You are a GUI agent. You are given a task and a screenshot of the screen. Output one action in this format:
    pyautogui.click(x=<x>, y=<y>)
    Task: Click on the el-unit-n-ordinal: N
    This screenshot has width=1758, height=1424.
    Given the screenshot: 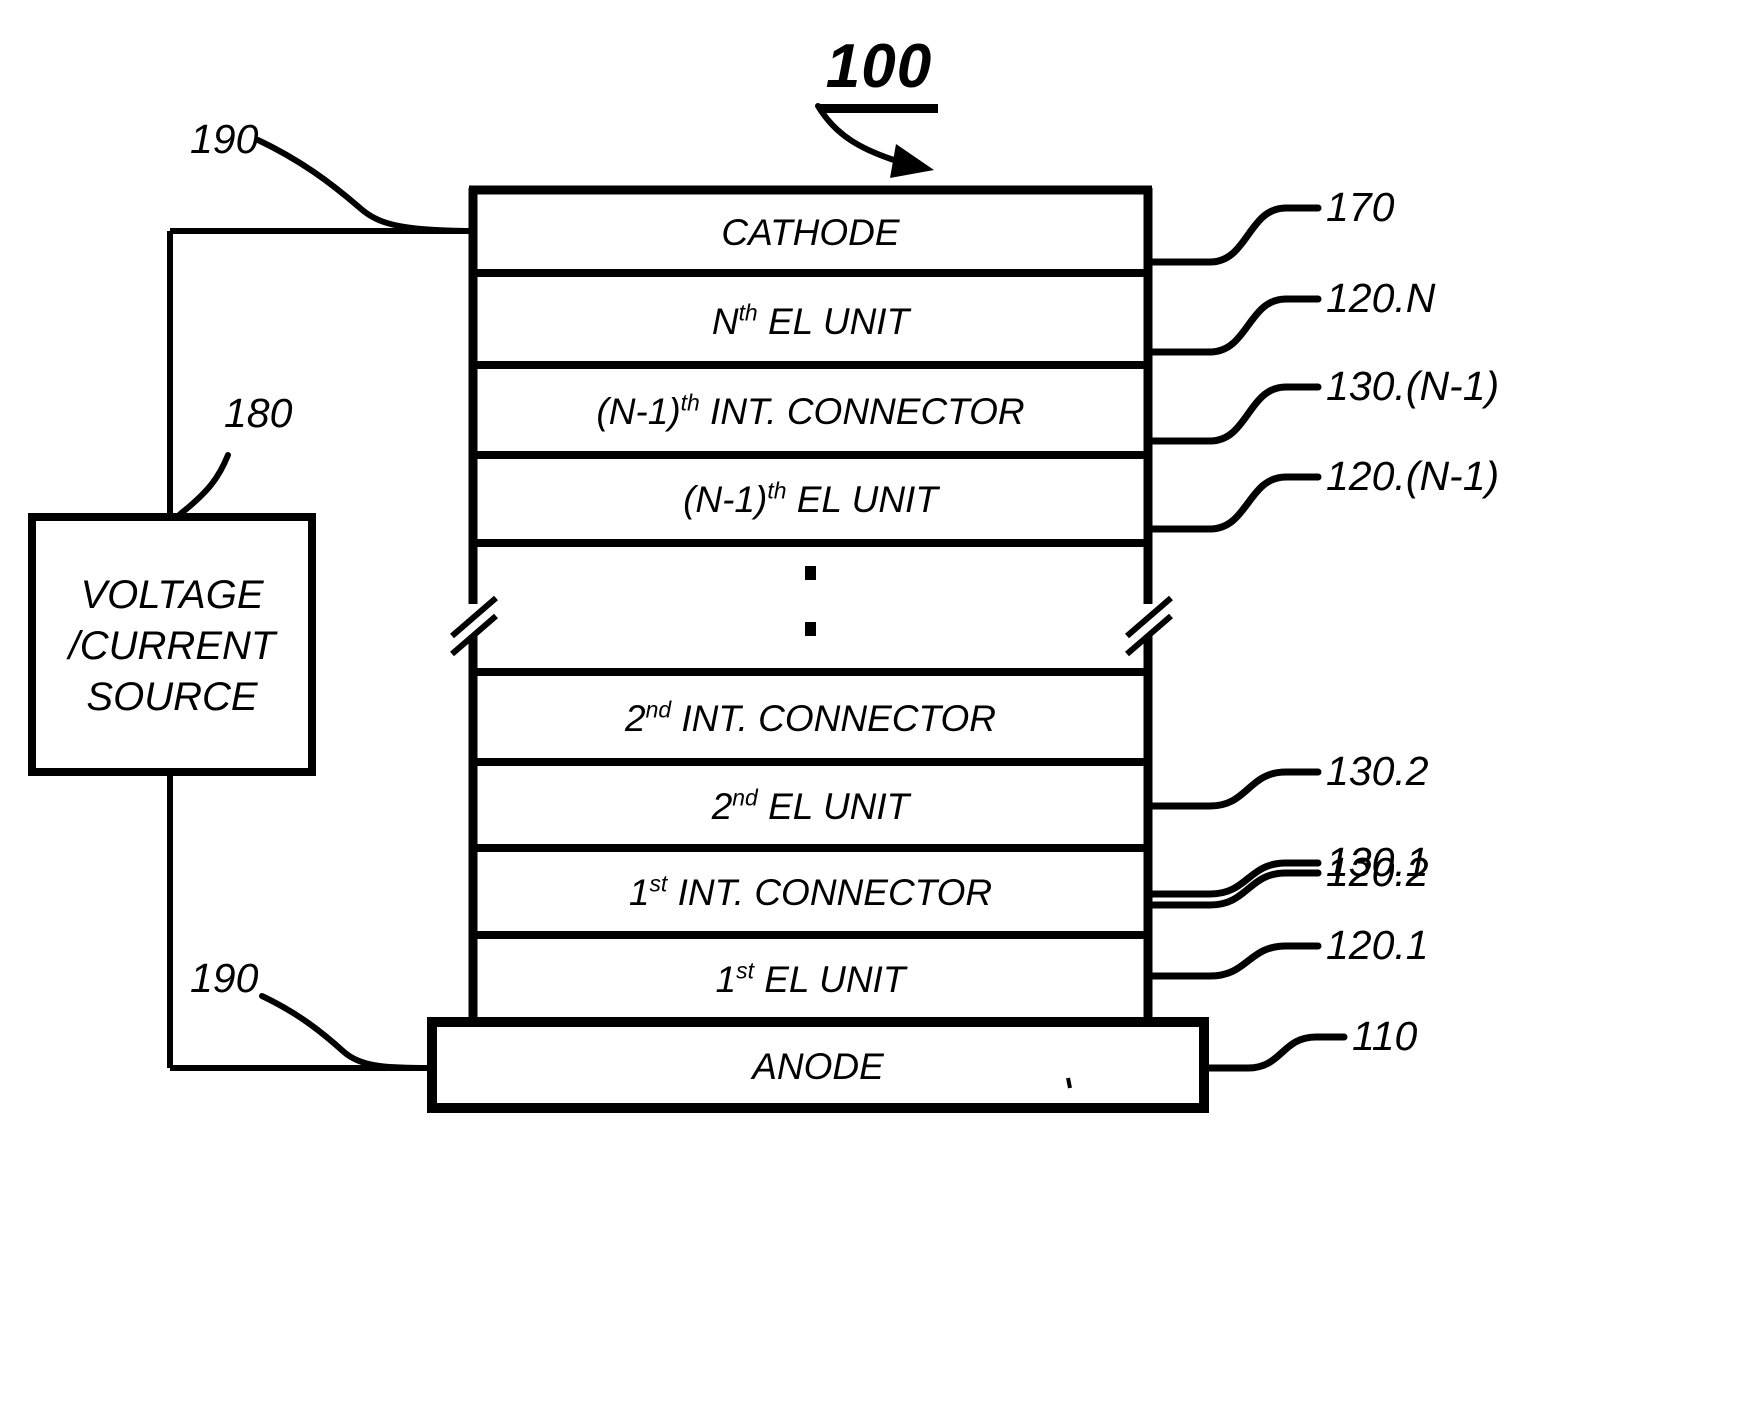 What is the action you would take?
    pyautogui.click(x=725, y=321)
    